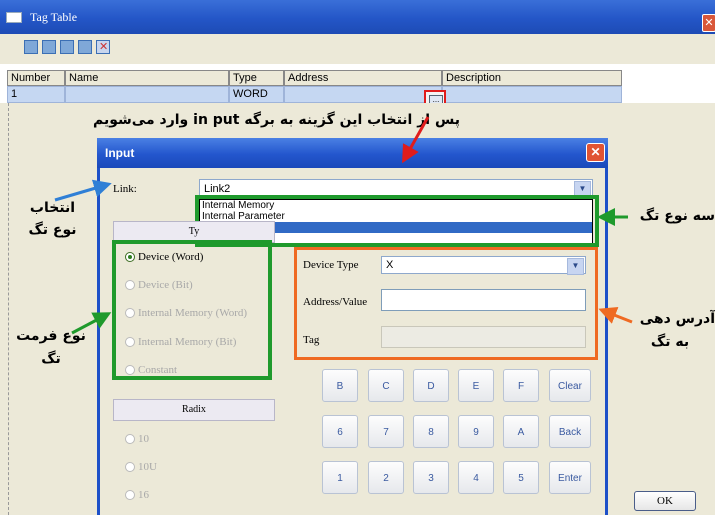 This screenshot has width=715, height=515. Describe the element at coordinates (83, 190) in the screenshot. I see `arrow-blue` at that location.